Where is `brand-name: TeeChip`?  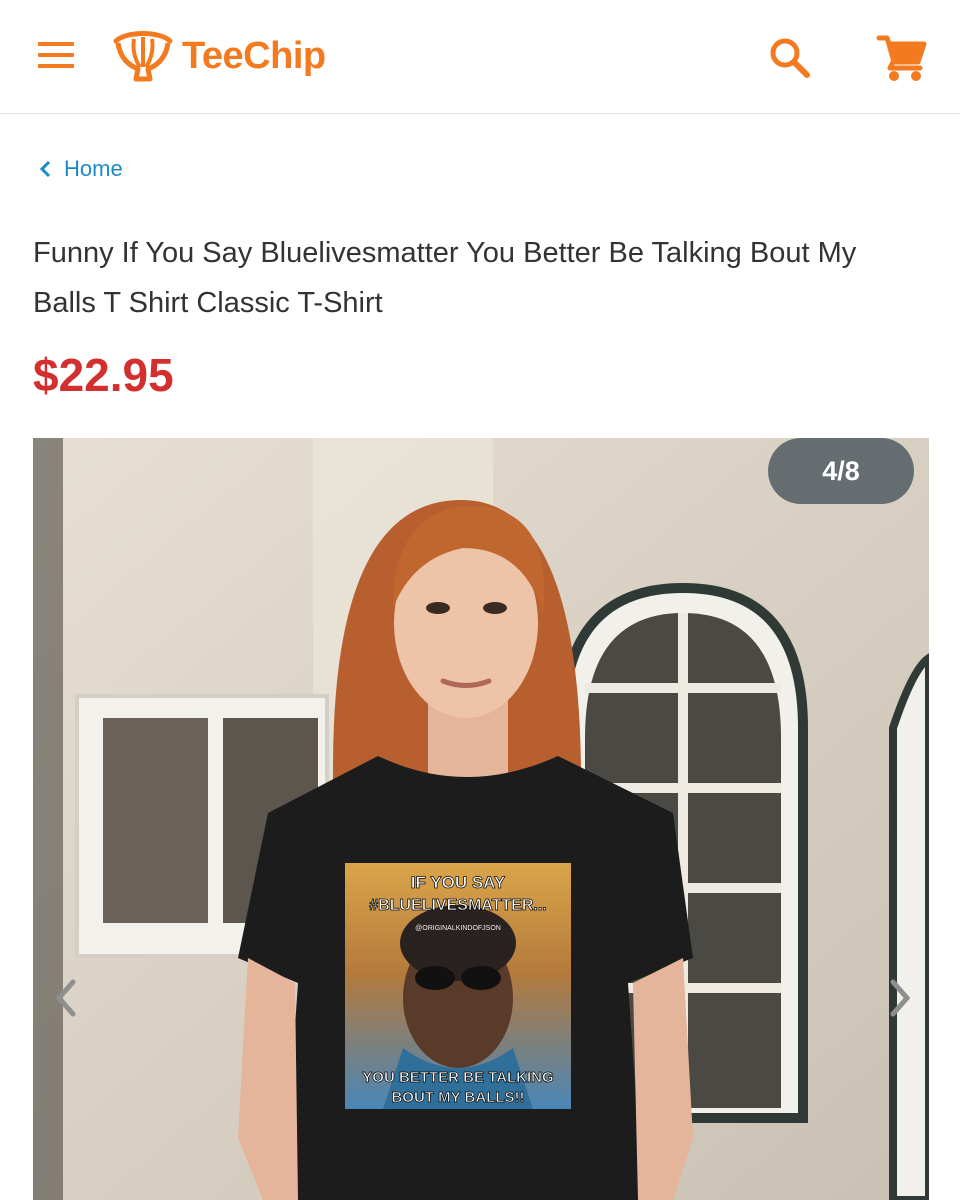
brand-name: TeeChip is located at coordinates (254, 55).